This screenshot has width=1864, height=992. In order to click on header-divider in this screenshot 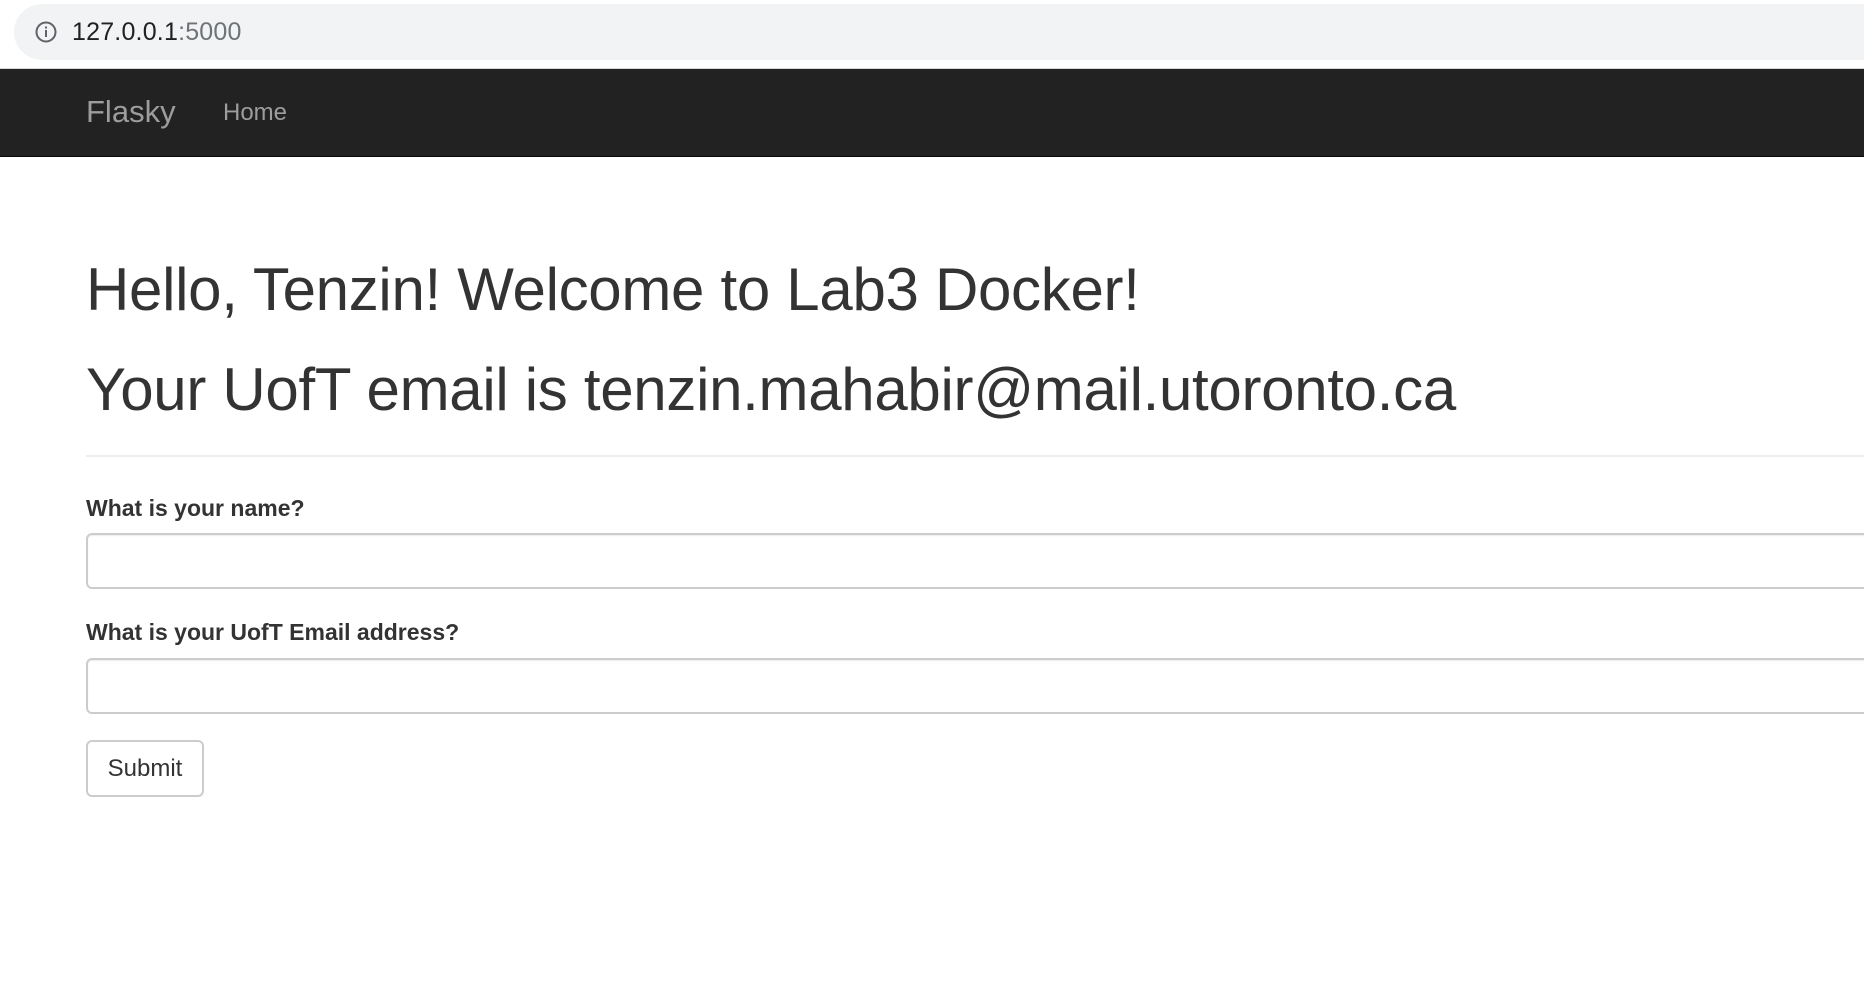, I will do `click(975, 456)`.